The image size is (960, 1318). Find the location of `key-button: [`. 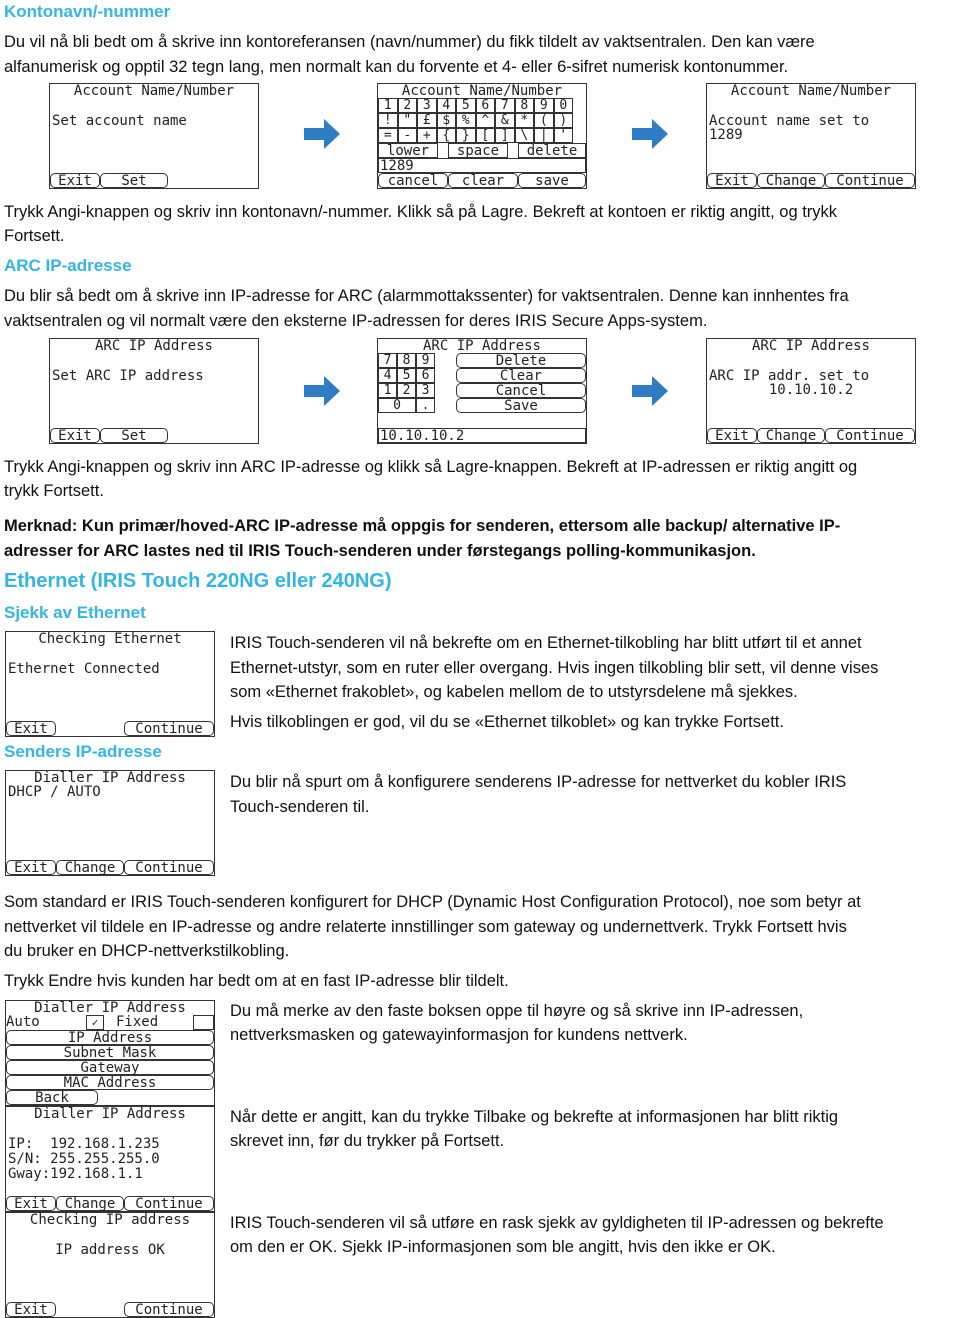

key-button: [ is located at coordinates (485, 135).